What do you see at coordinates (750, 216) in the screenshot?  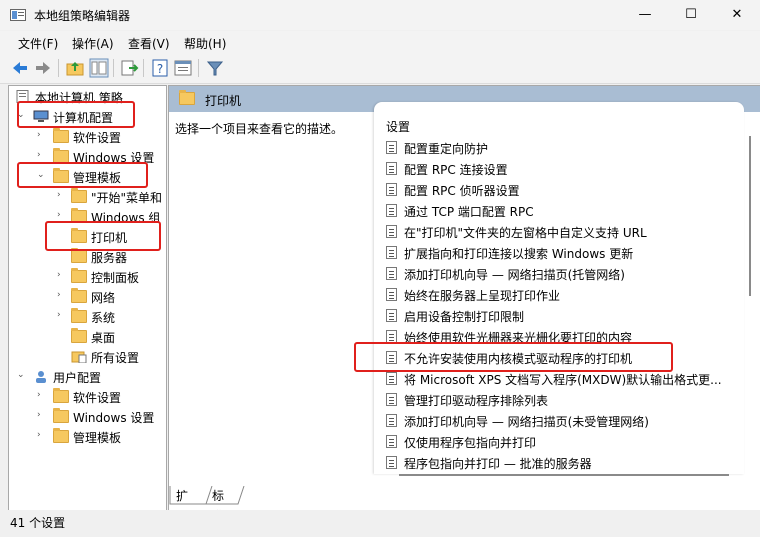 I see `scrollbar-thumb` at bounding box center [750, 216].